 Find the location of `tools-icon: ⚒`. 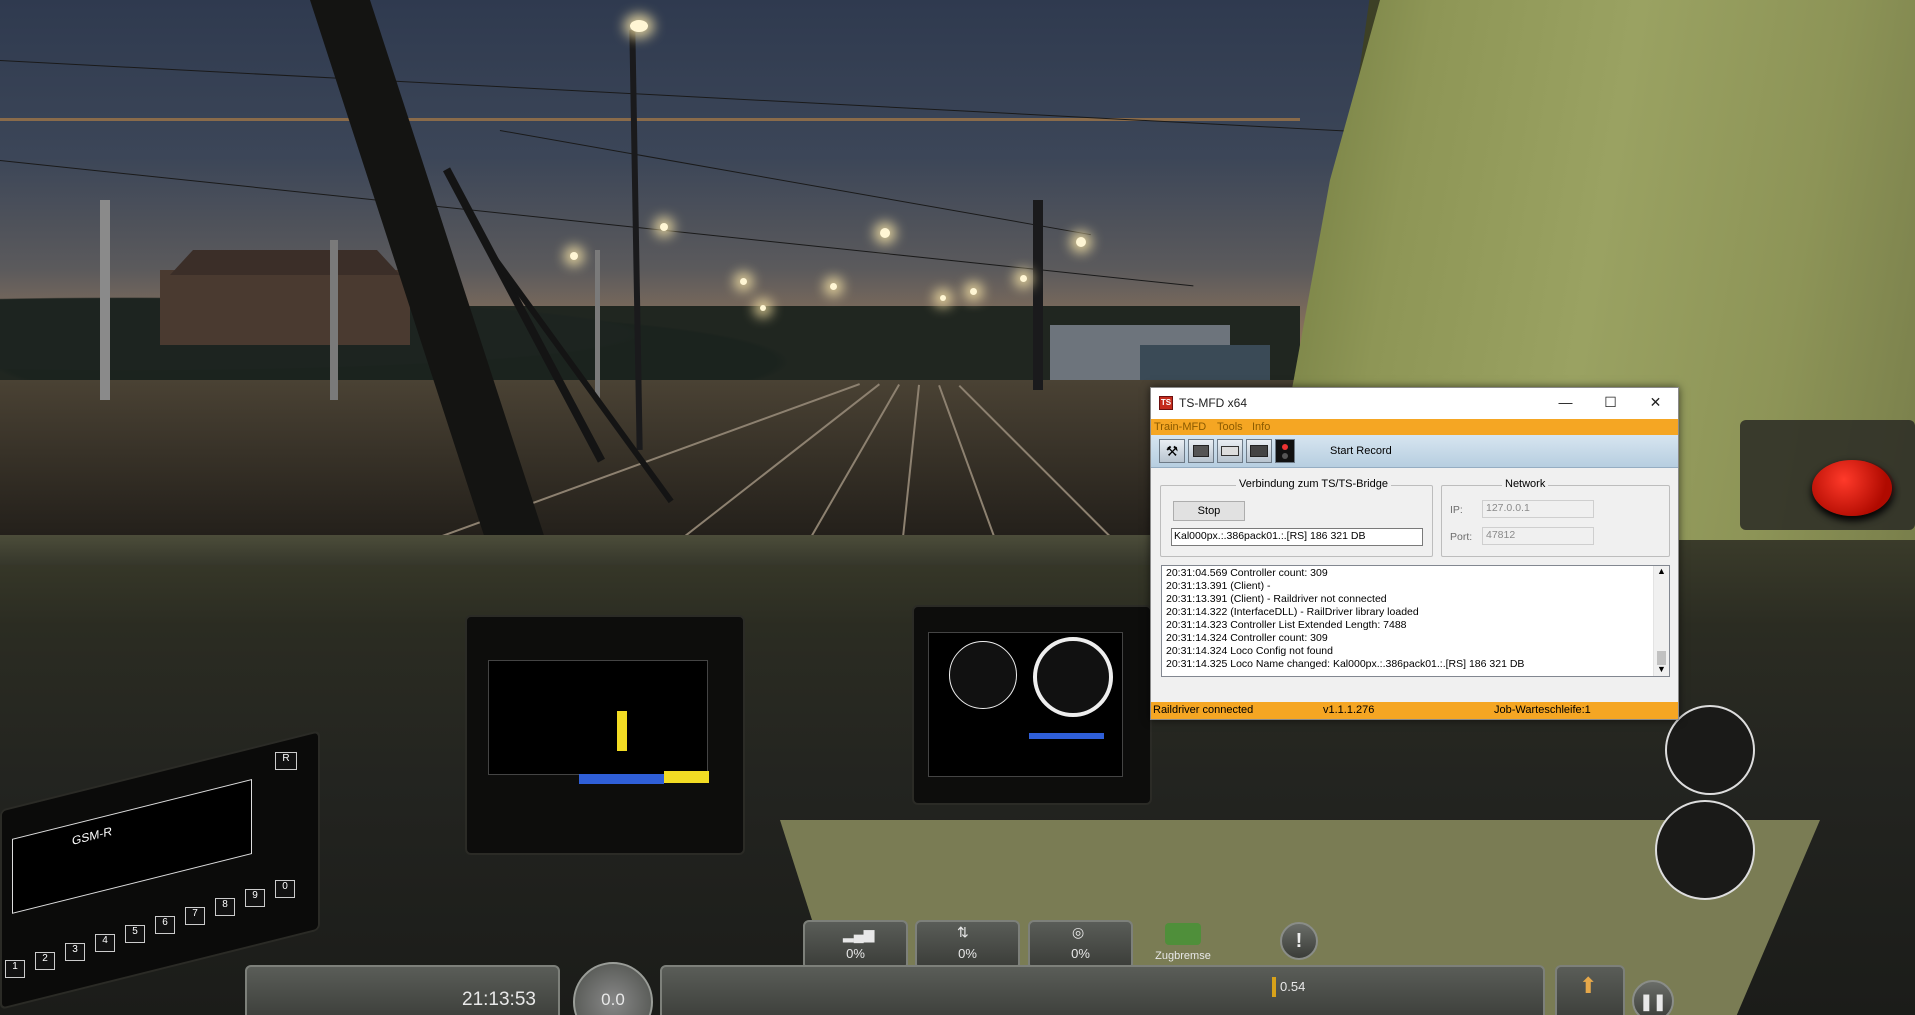

tools-icon: ⚒ is located at coordinates (1172, 451).